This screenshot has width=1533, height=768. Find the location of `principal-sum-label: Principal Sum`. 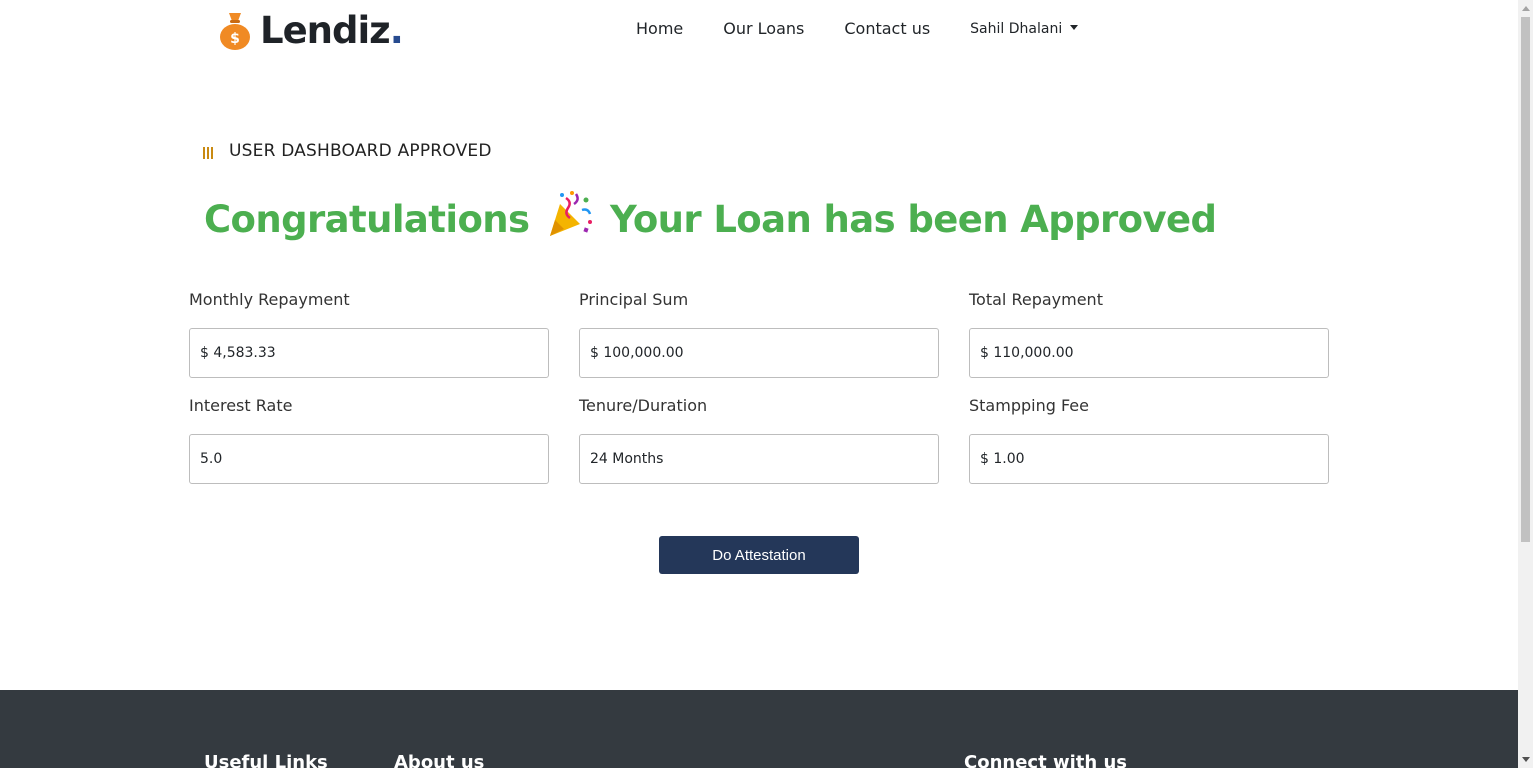

principal-sum-label: Principal Sum is located at coordinates (634, 299).